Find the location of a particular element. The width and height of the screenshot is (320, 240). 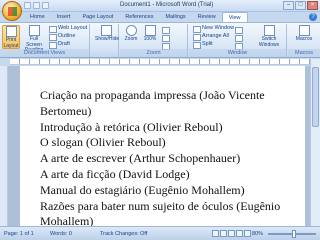

view-buttons is located at coordinates (231, 233).